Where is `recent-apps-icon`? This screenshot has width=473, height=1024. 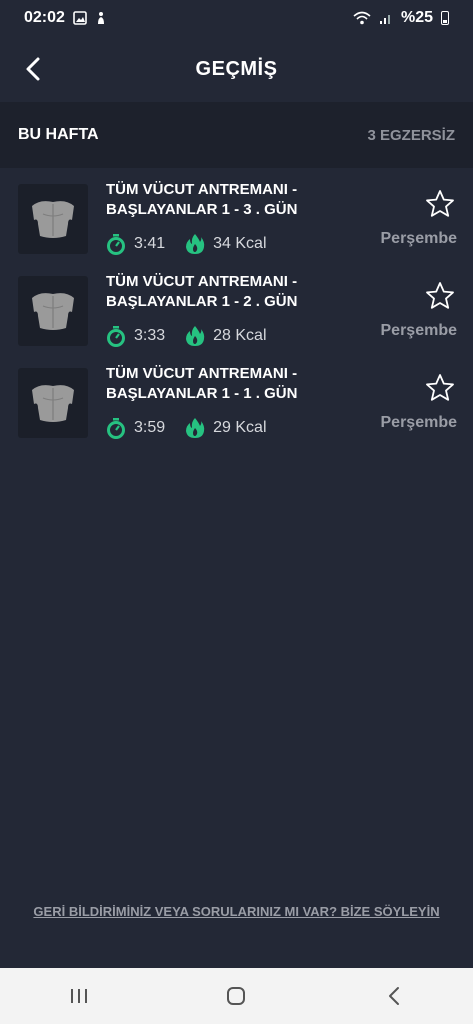
recent-apps-icon is located at coordinates (78, 996).